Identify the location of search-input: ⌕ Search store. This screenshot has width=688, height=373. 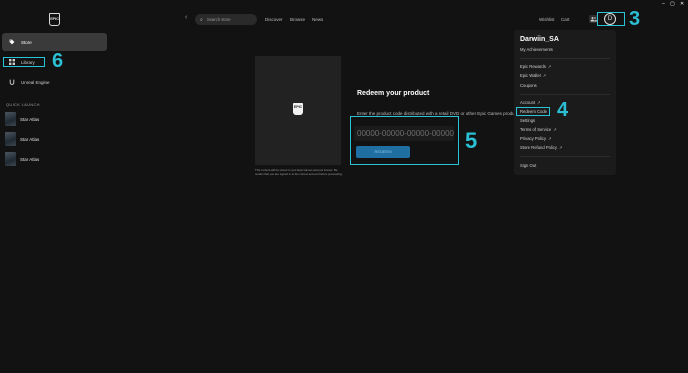
(226, 19).